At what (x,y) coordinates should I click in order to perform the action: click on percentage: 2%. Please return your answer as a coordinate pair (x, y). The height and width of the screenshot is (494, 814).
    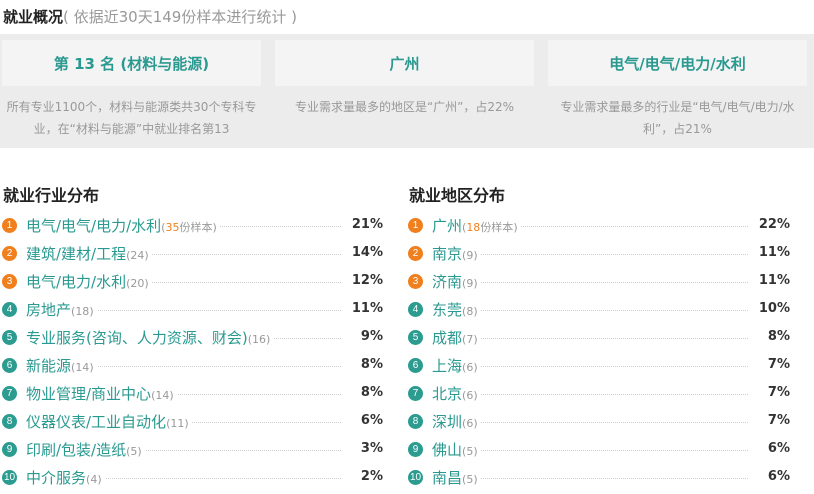
    Looking at the image, I should click on (363, 476).